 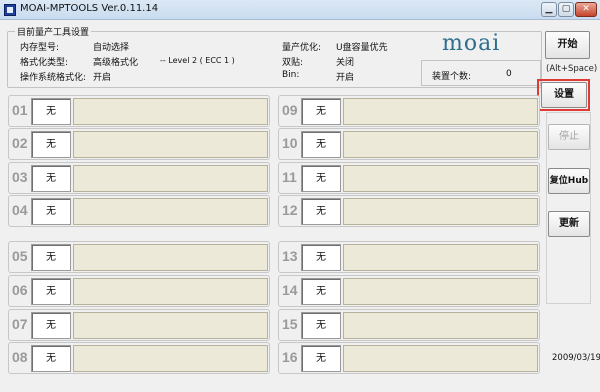 What do you see at coordinates (576, 358) in the screenshot?
I see `build-date: 2009/03/19` at bounding box center [576, 358].